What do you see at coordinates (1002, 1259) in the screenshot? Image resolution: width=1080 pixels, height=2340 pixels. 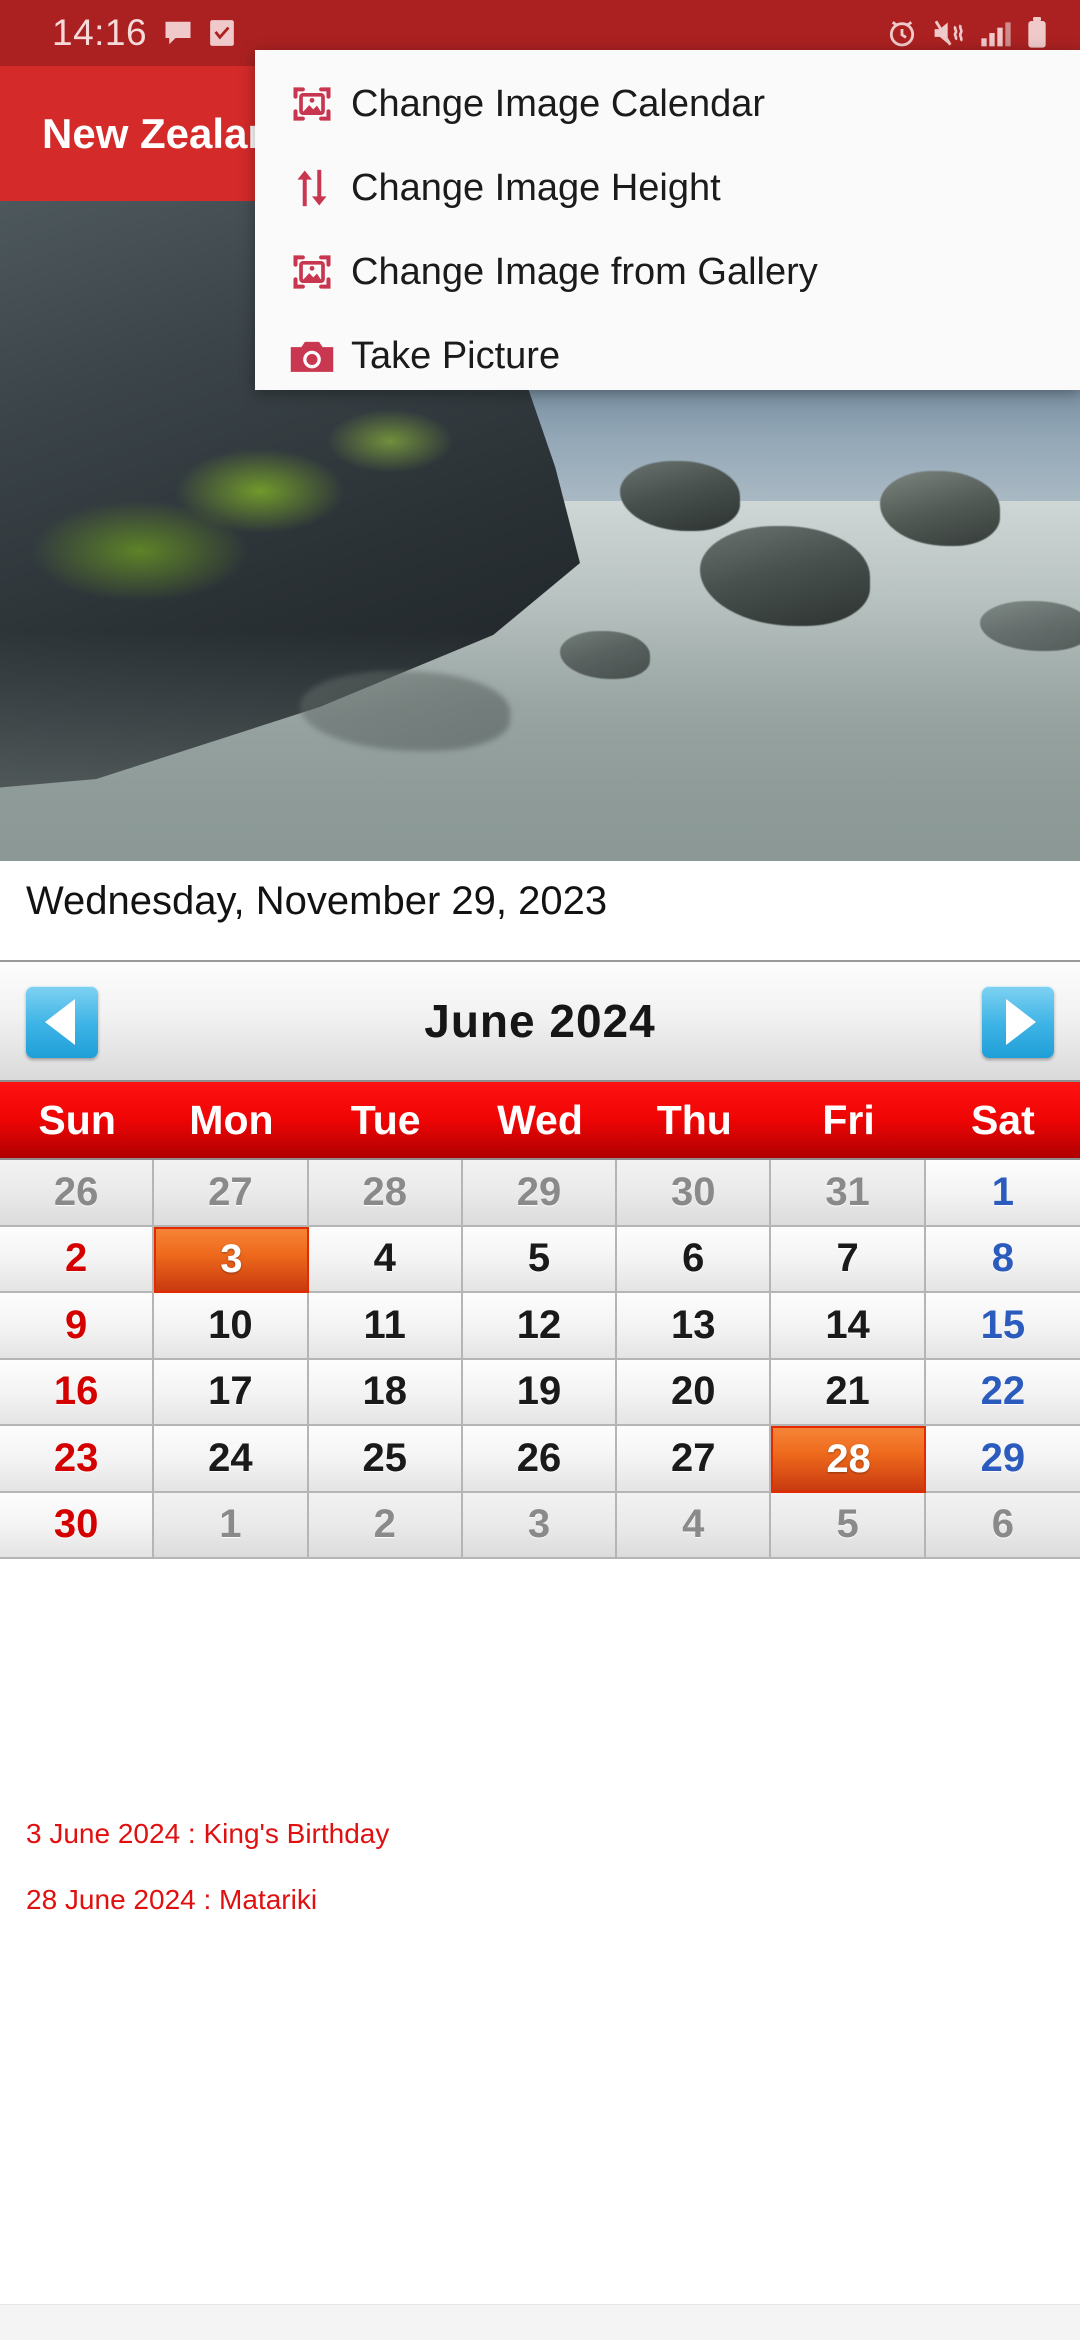 I see `calendar-day-cell: 8` at bounding box center [1002, 1259].